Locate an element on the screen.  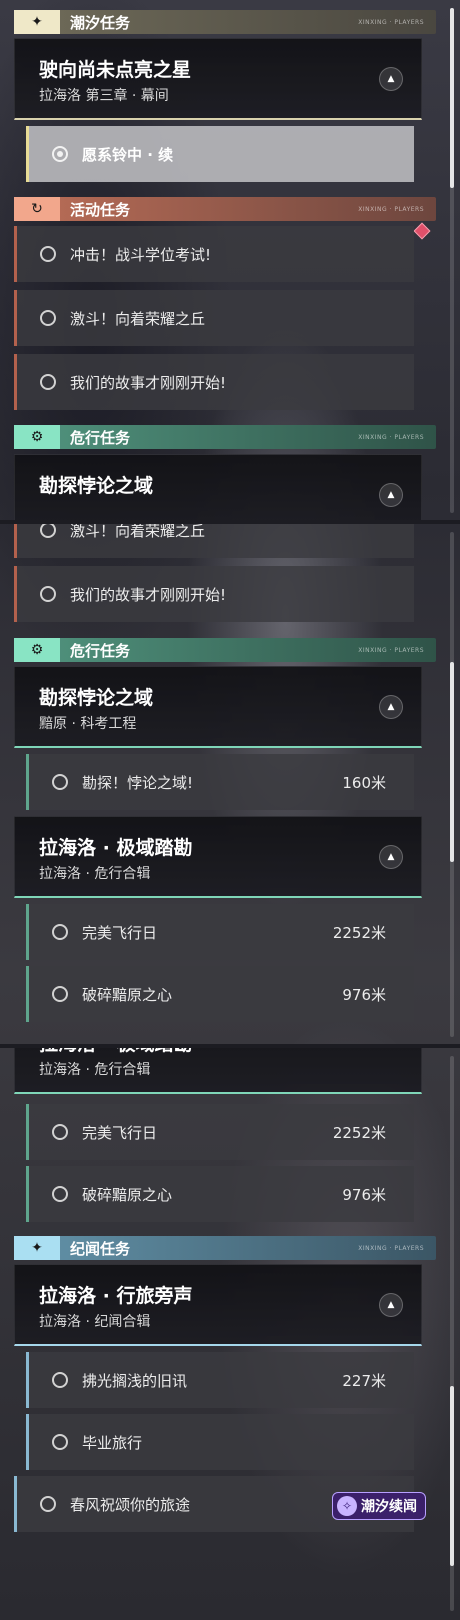
category-label: 潮汐任务 is located at coordinates (100, 22).